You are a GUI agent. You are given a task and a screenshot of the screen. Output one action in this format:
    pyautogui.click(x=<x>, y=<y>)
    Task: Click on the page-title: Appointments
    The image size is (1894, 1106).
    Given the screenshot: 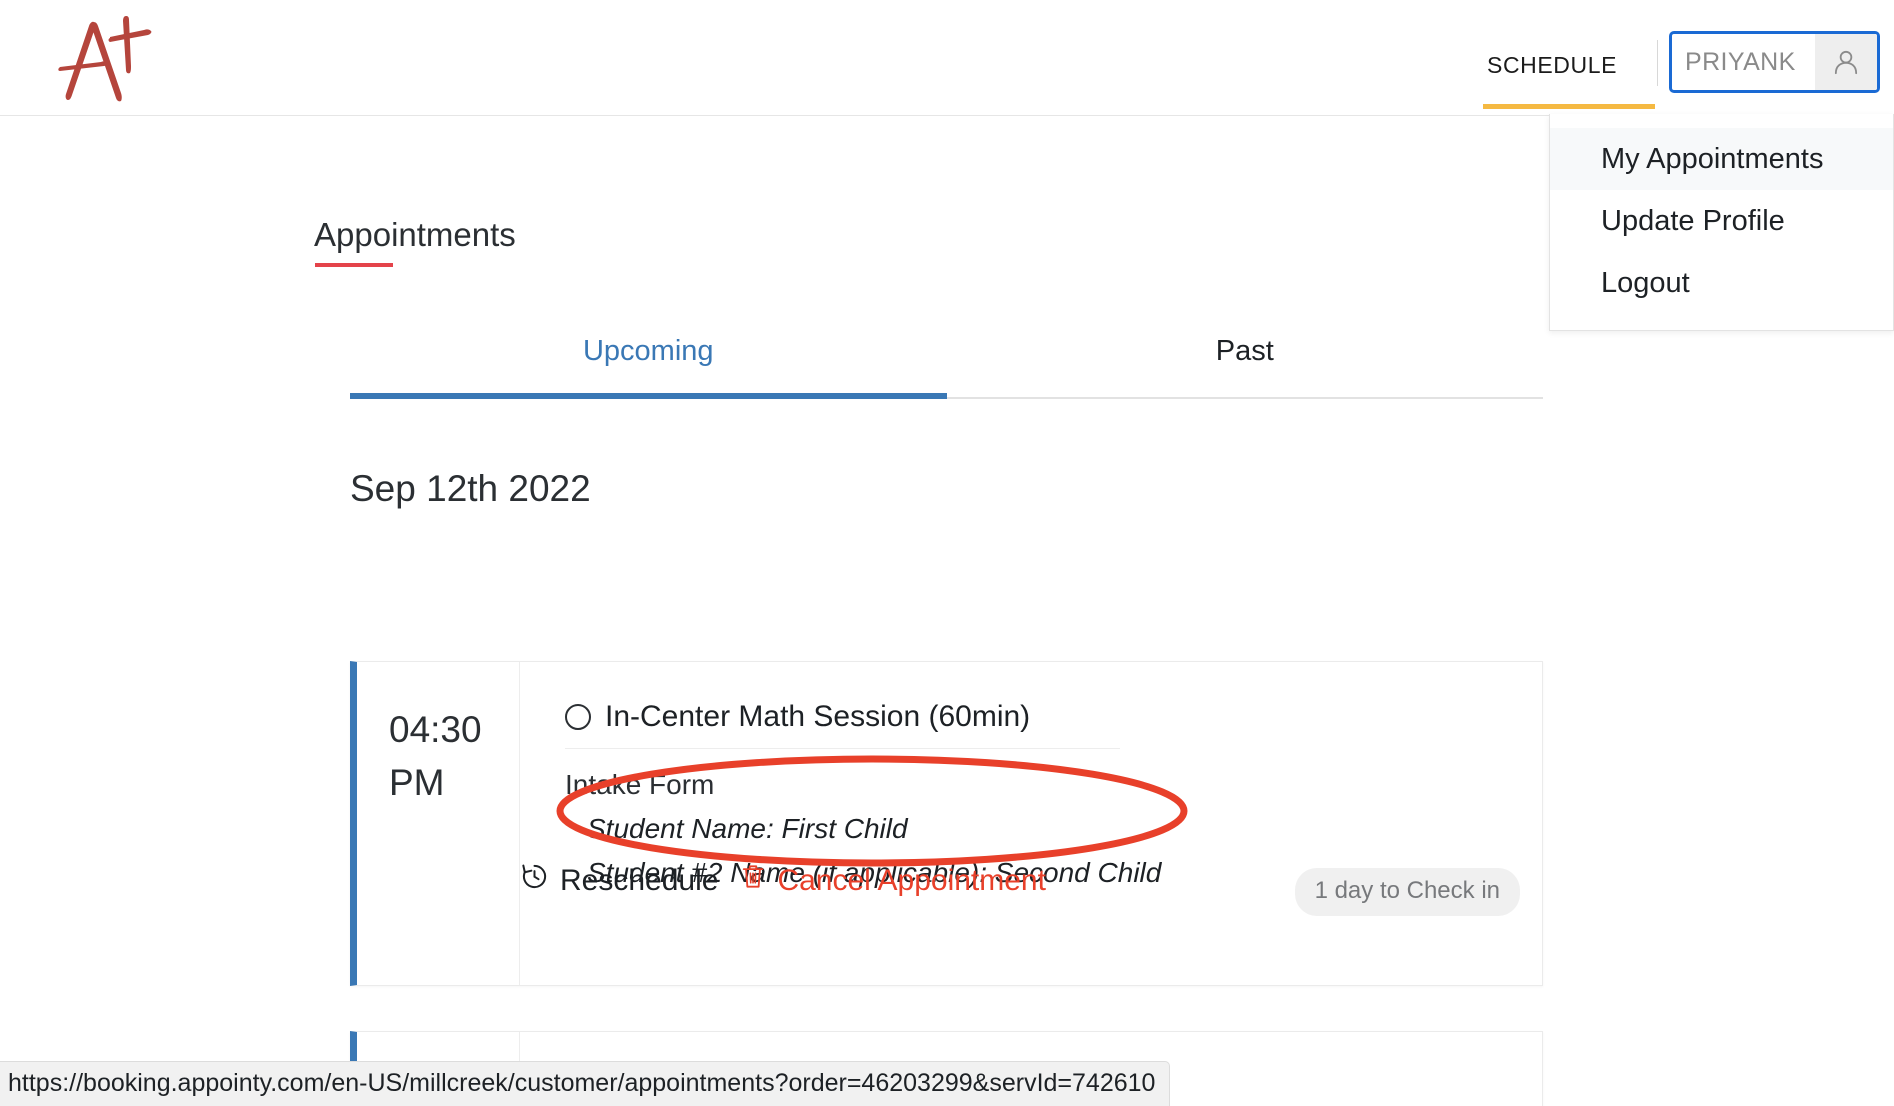 What is the action you would take?
    pyautogui.click(x=415, y=234)
    